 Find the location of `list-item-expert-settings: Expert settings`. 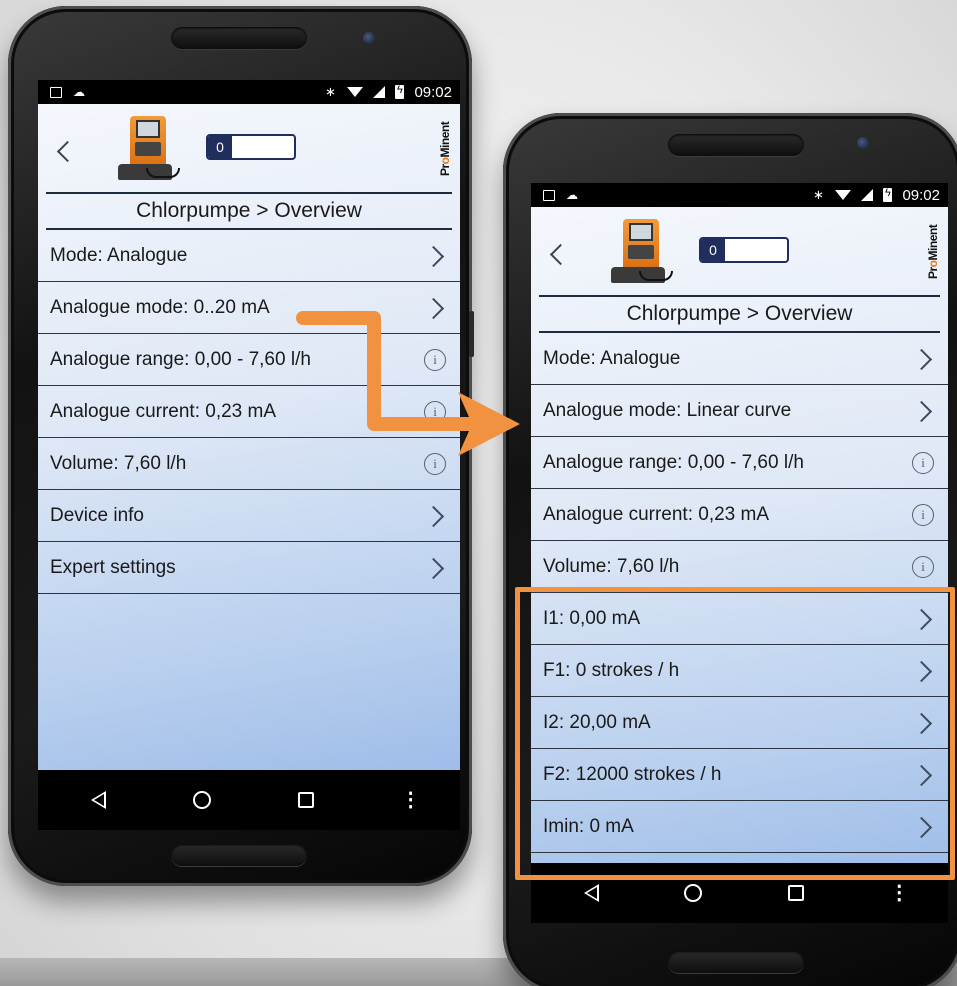

list-item-expert-settings: Expert settings is located at coordinates (249, 568).